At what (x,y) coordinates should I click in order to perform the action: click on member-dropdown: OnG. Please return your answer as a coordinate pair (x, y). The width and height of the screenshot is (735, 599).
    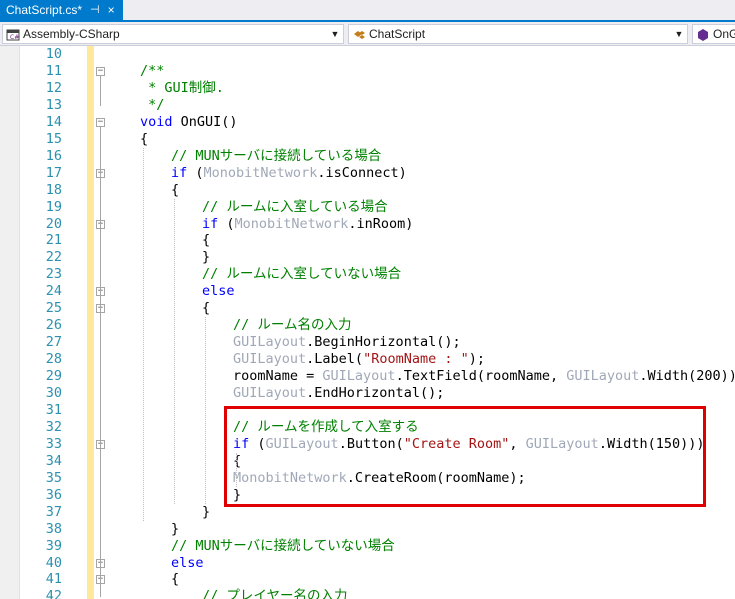
    Looking at the image, I should click on (713, 34).